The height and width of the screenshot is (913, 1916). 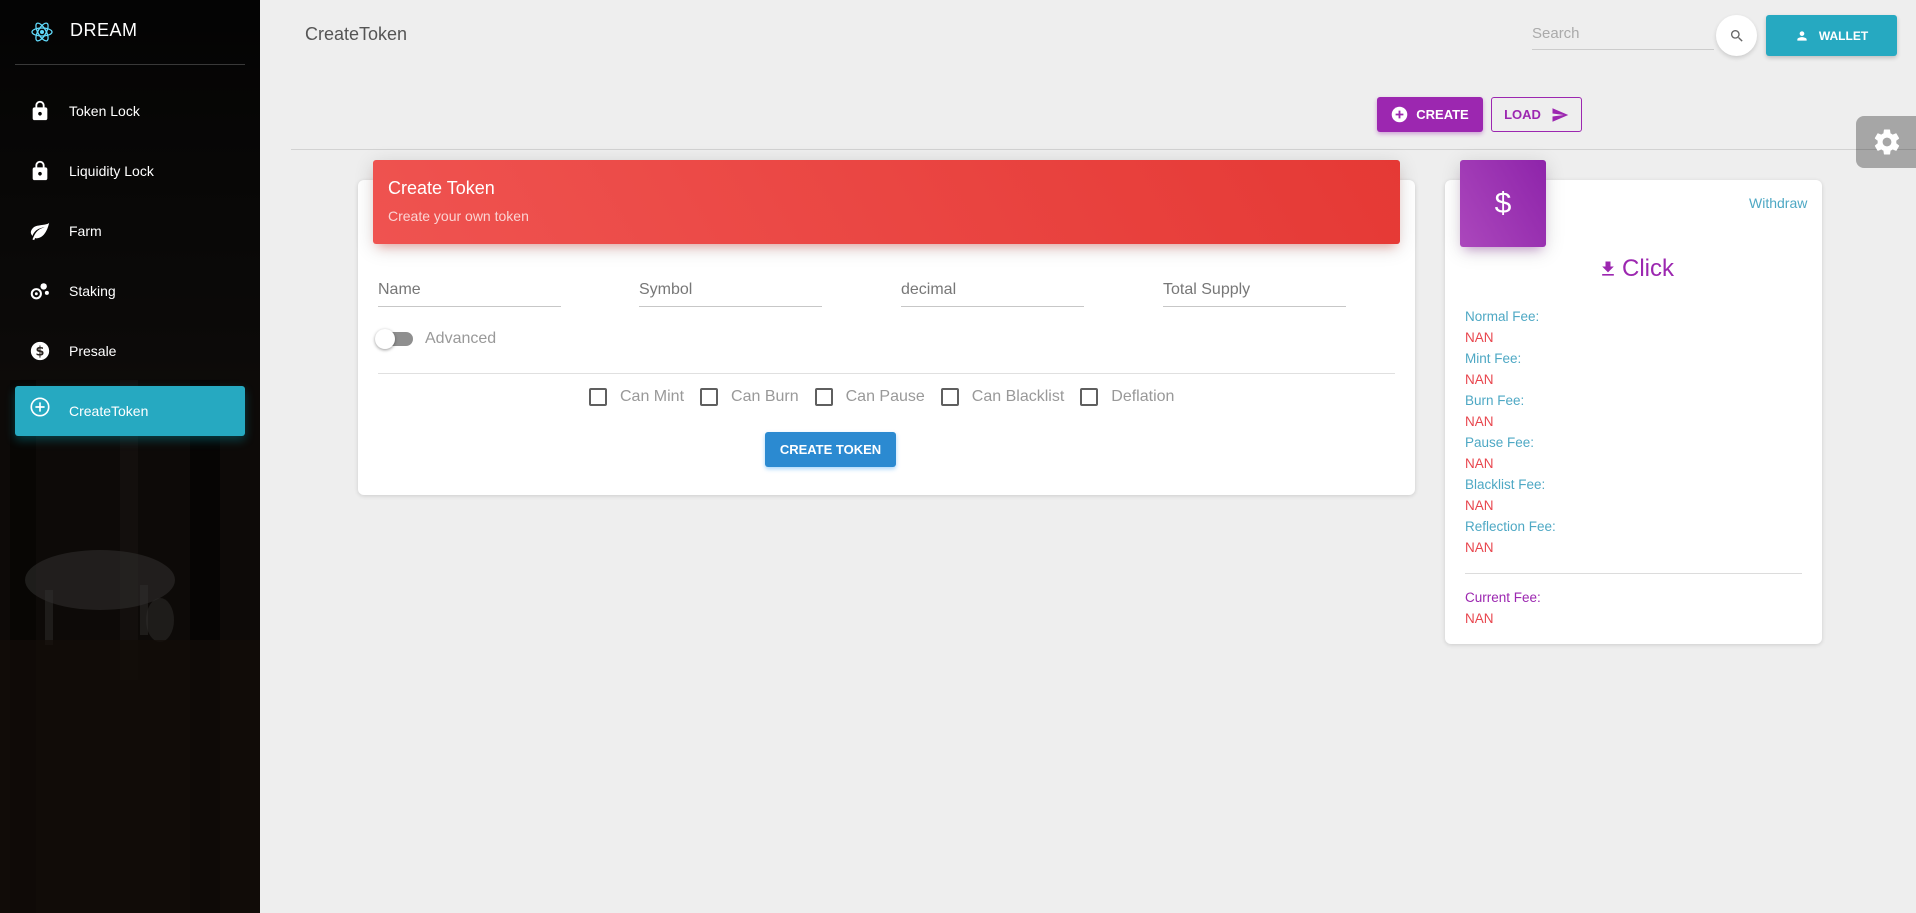 I want to click on click-download-link: Click, so click(x=1636, y=269).